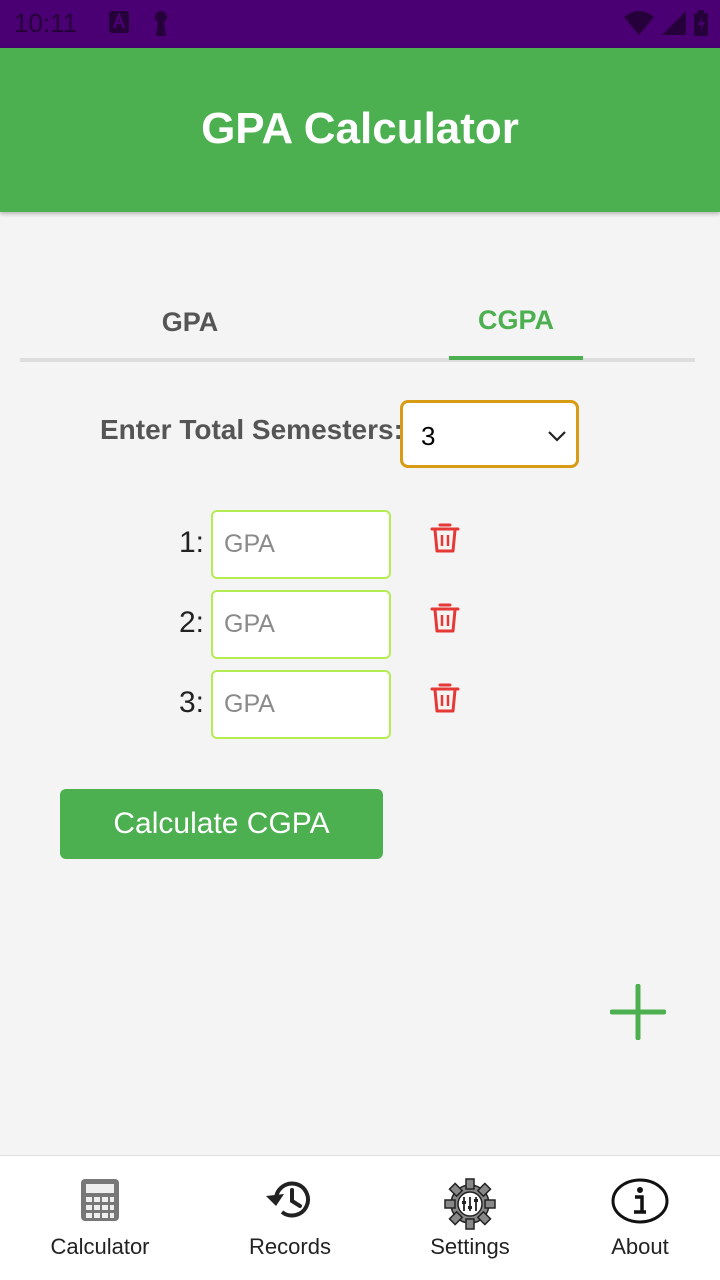 The height and width of the screenshot is (1280, 720). What do you see at coordinates (191, 702) in the screenshot?
I see `semester-row-label: 3:` at bounding box center [191, 702].